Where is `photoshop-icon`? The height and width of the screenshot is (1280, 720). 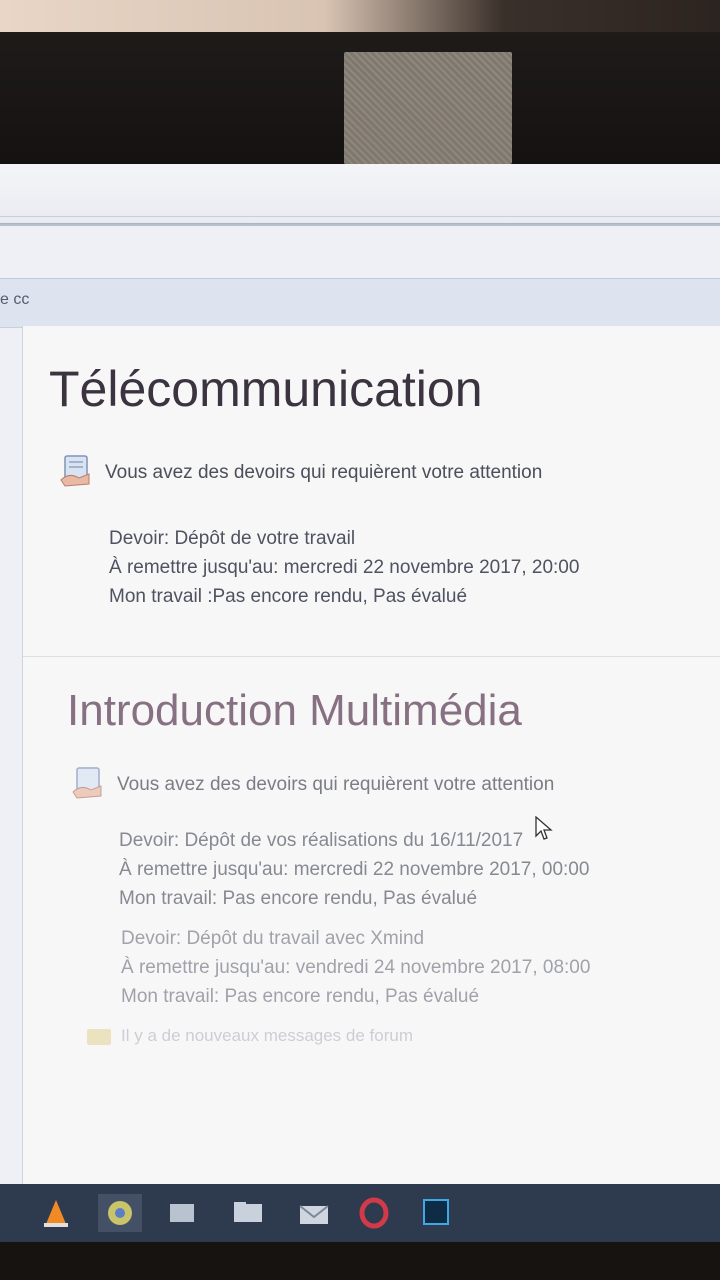
photoshop-icon is located at coordinates (436, 1213).